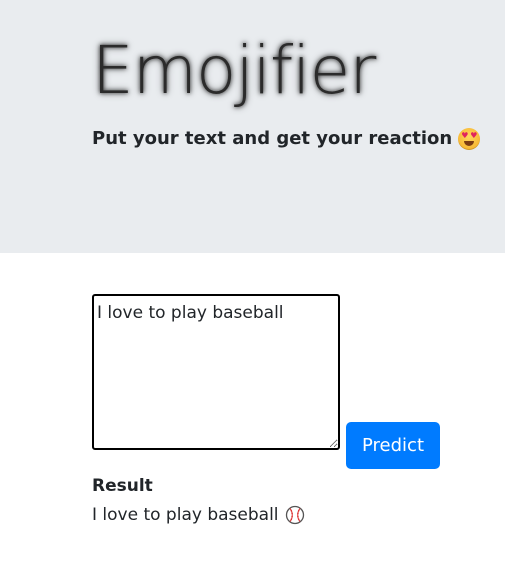 The width and height of the screenshot is (505, 567). I want to click on predict-button: Predict, so click(393, 445).